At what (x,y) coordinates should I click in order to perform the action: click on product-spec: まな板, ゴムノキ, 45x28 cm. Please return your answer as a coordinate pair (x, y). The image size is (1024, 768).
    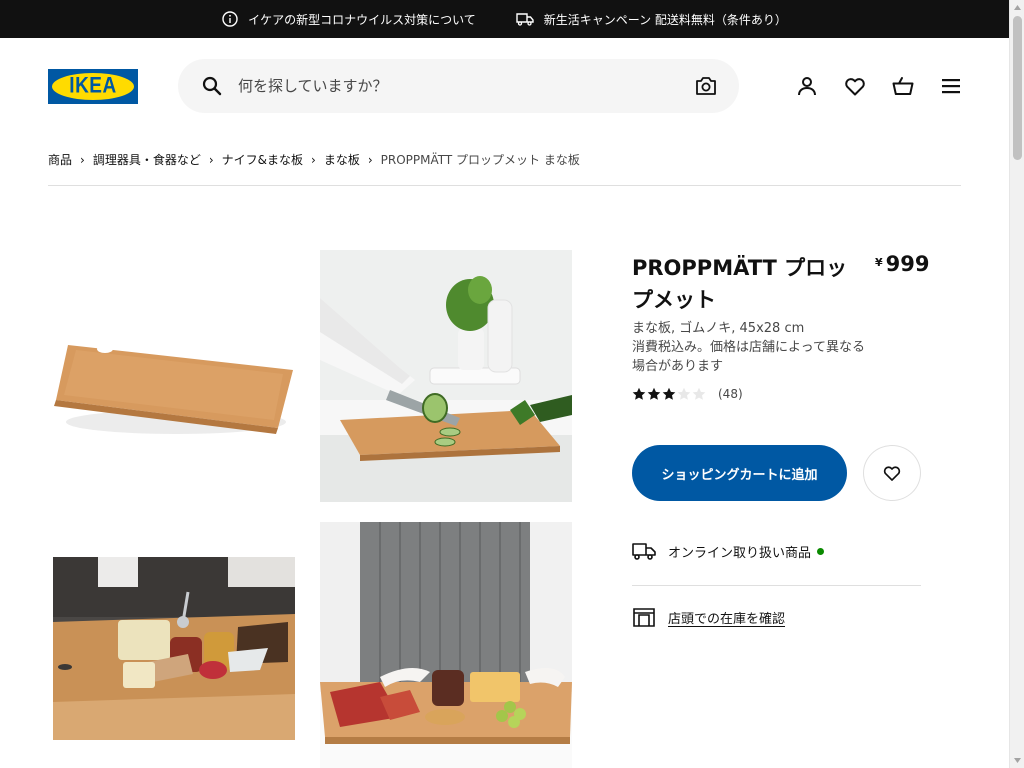
    Looking at the image, I should click on (718, 328).